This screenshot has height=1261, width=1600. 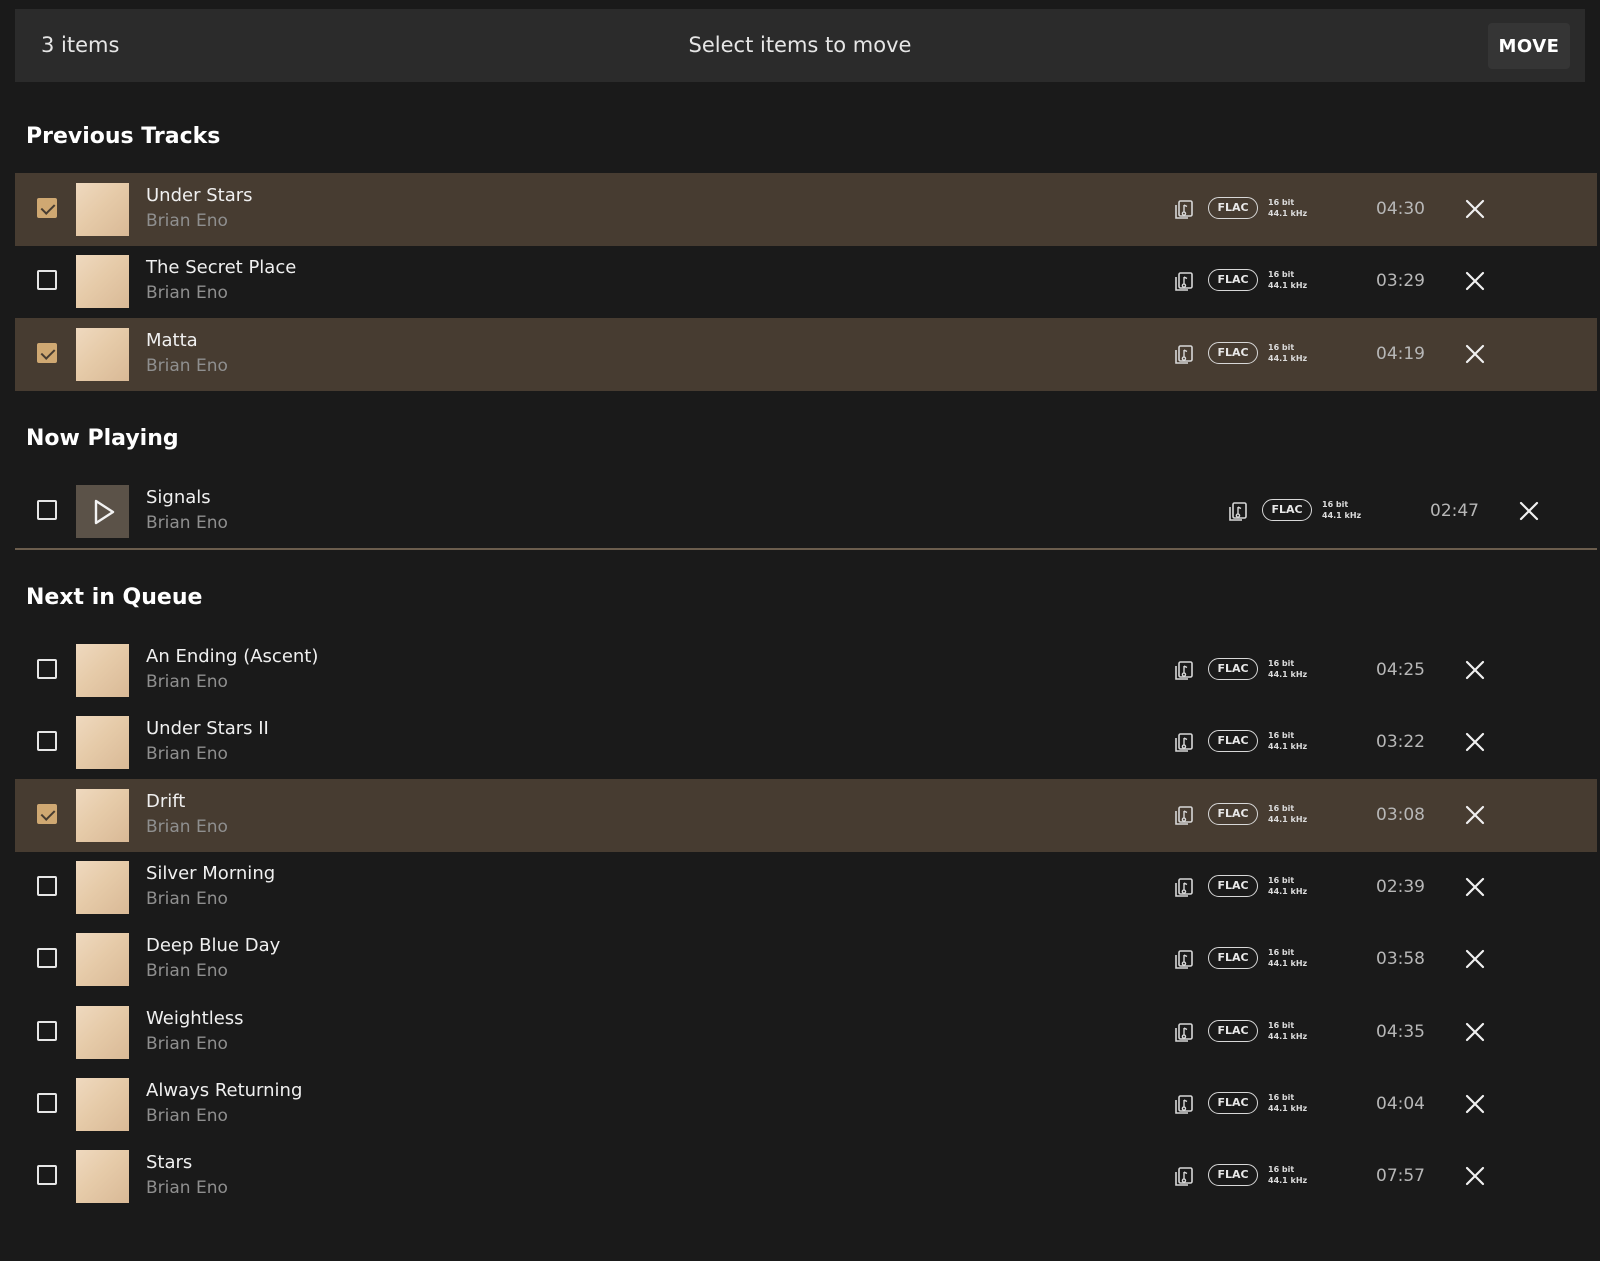 What do you see at coordinates (806, 815) in the screenshot?
I see `track-row: Drift Brian Eno FLAC 16 bit 44.1 kHz 03:08` at bounding box center [806, 815].